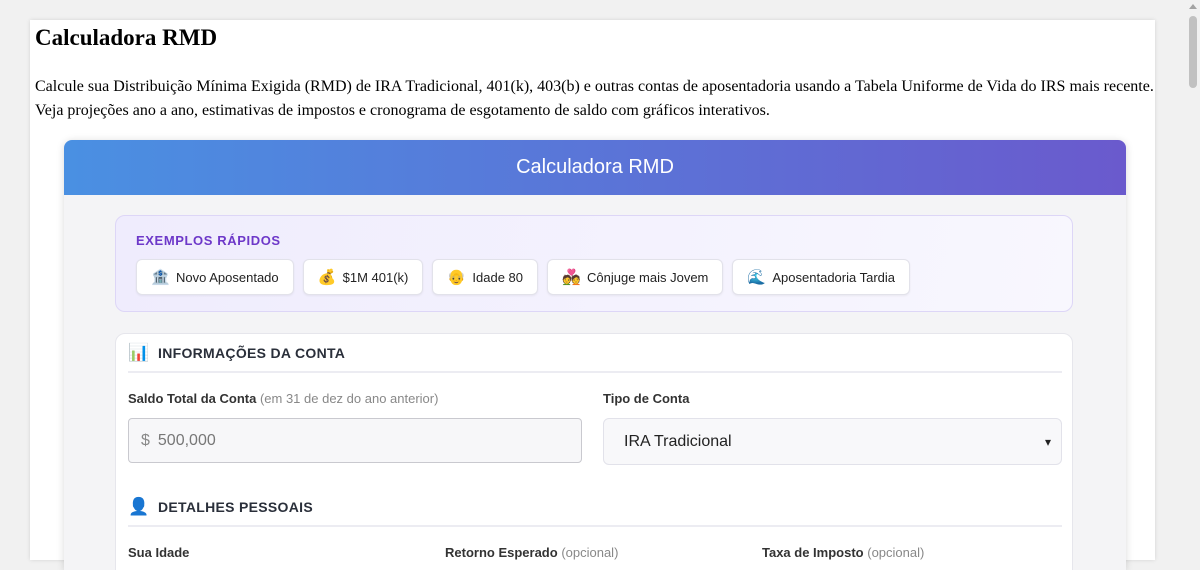  I want to click on balance-input-wrapper: $, so click(355, 440).